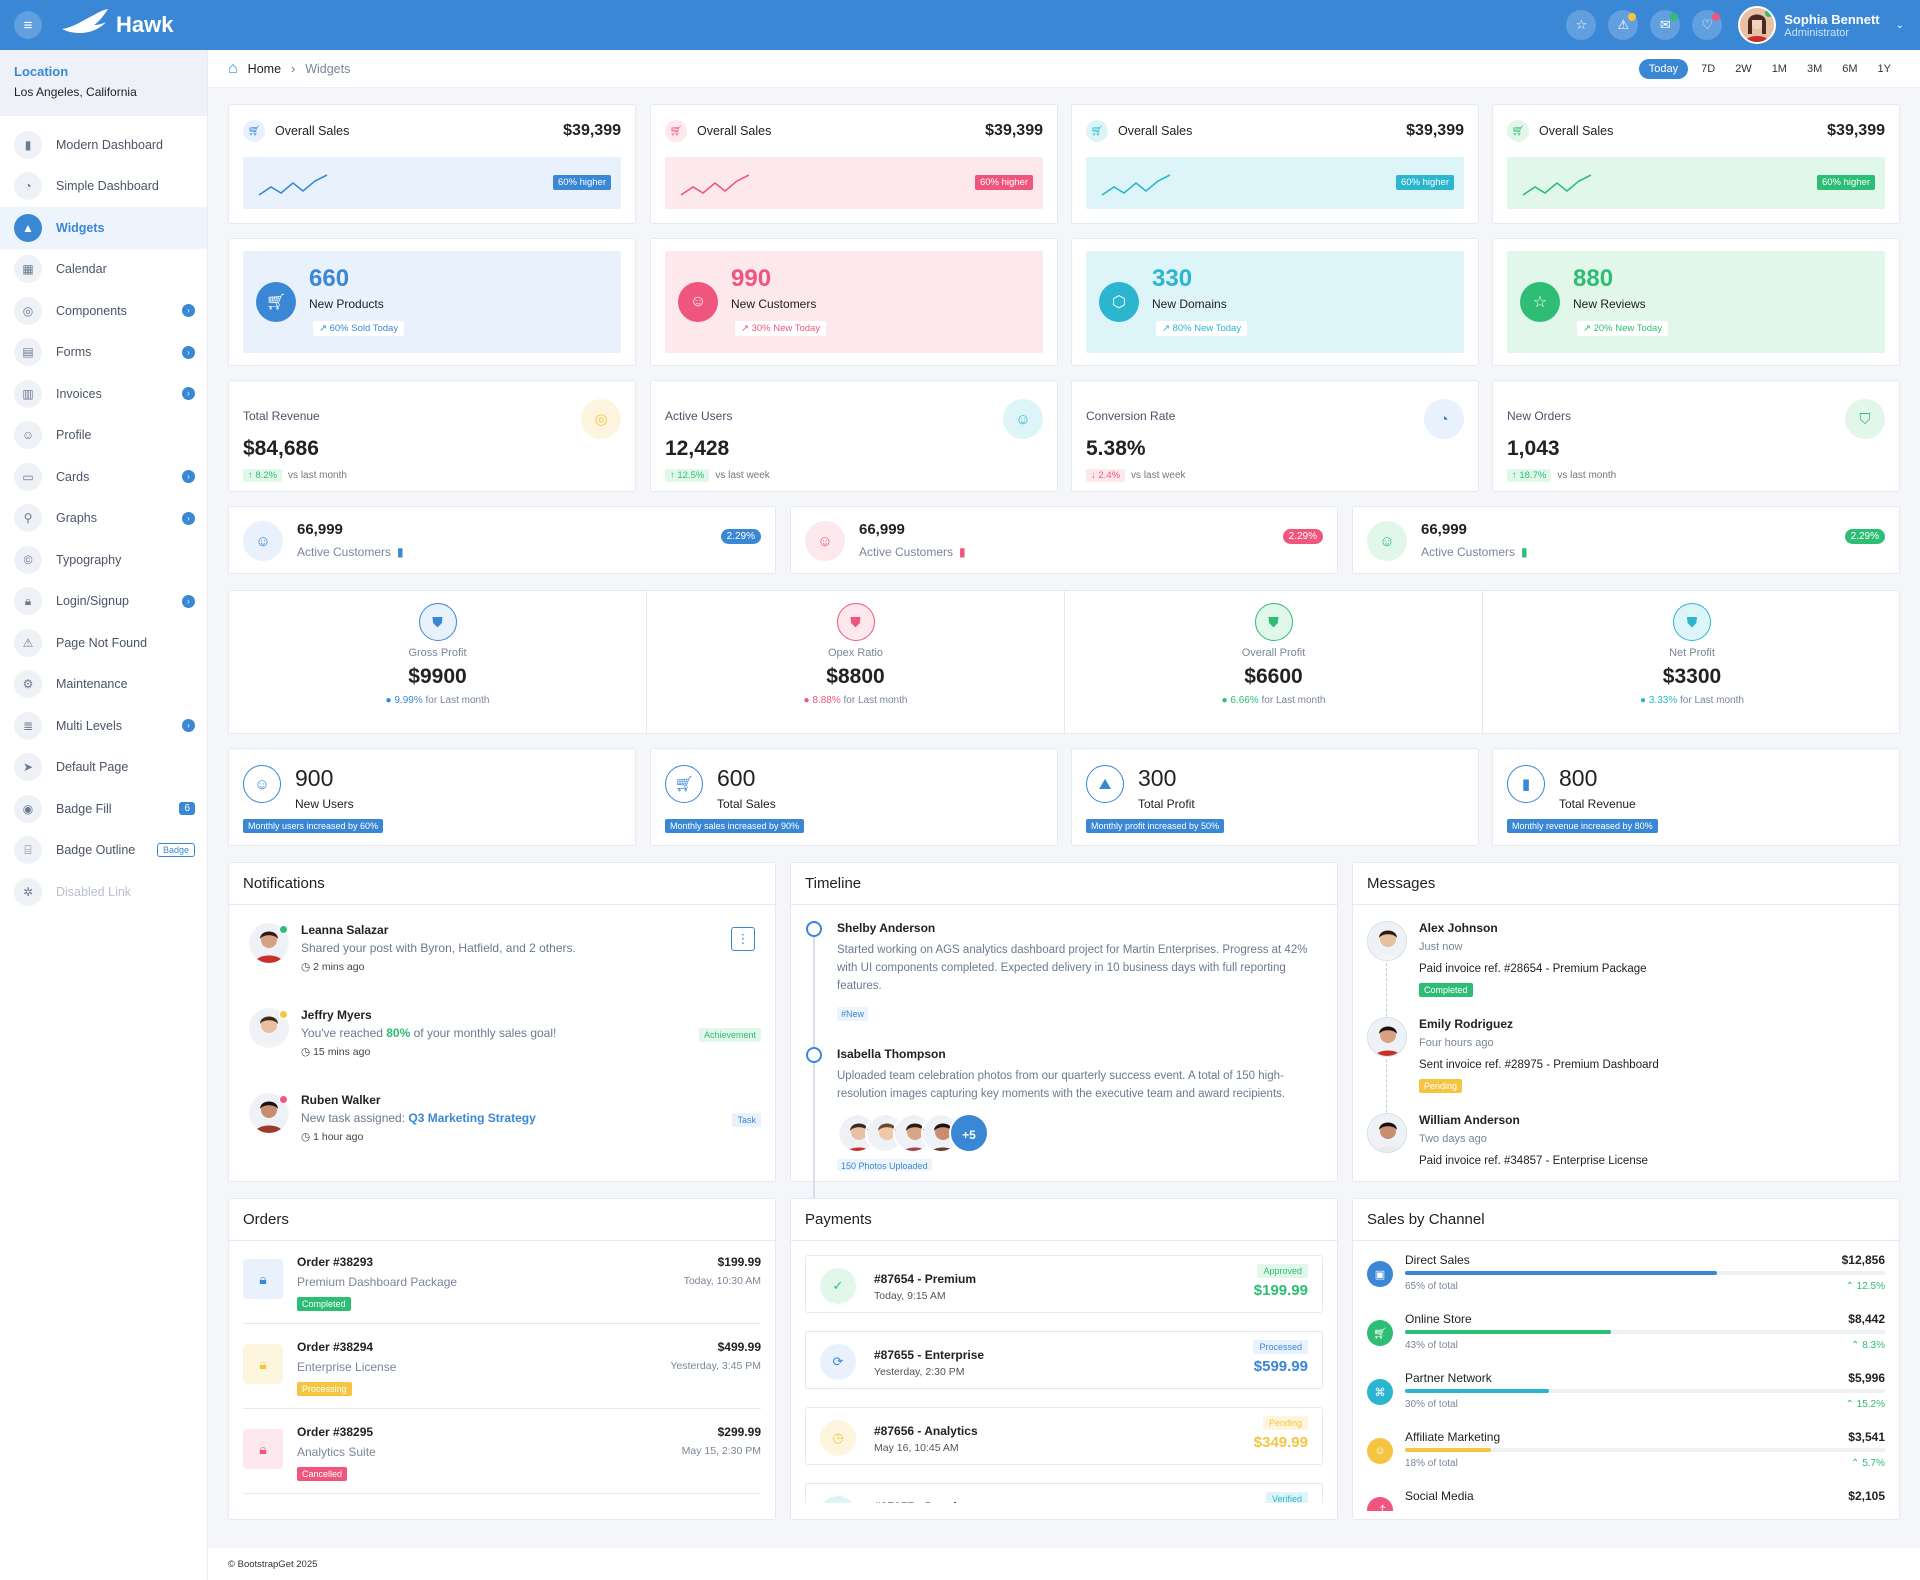  I want to click on gear-icon: ✲, so click(28, 891).